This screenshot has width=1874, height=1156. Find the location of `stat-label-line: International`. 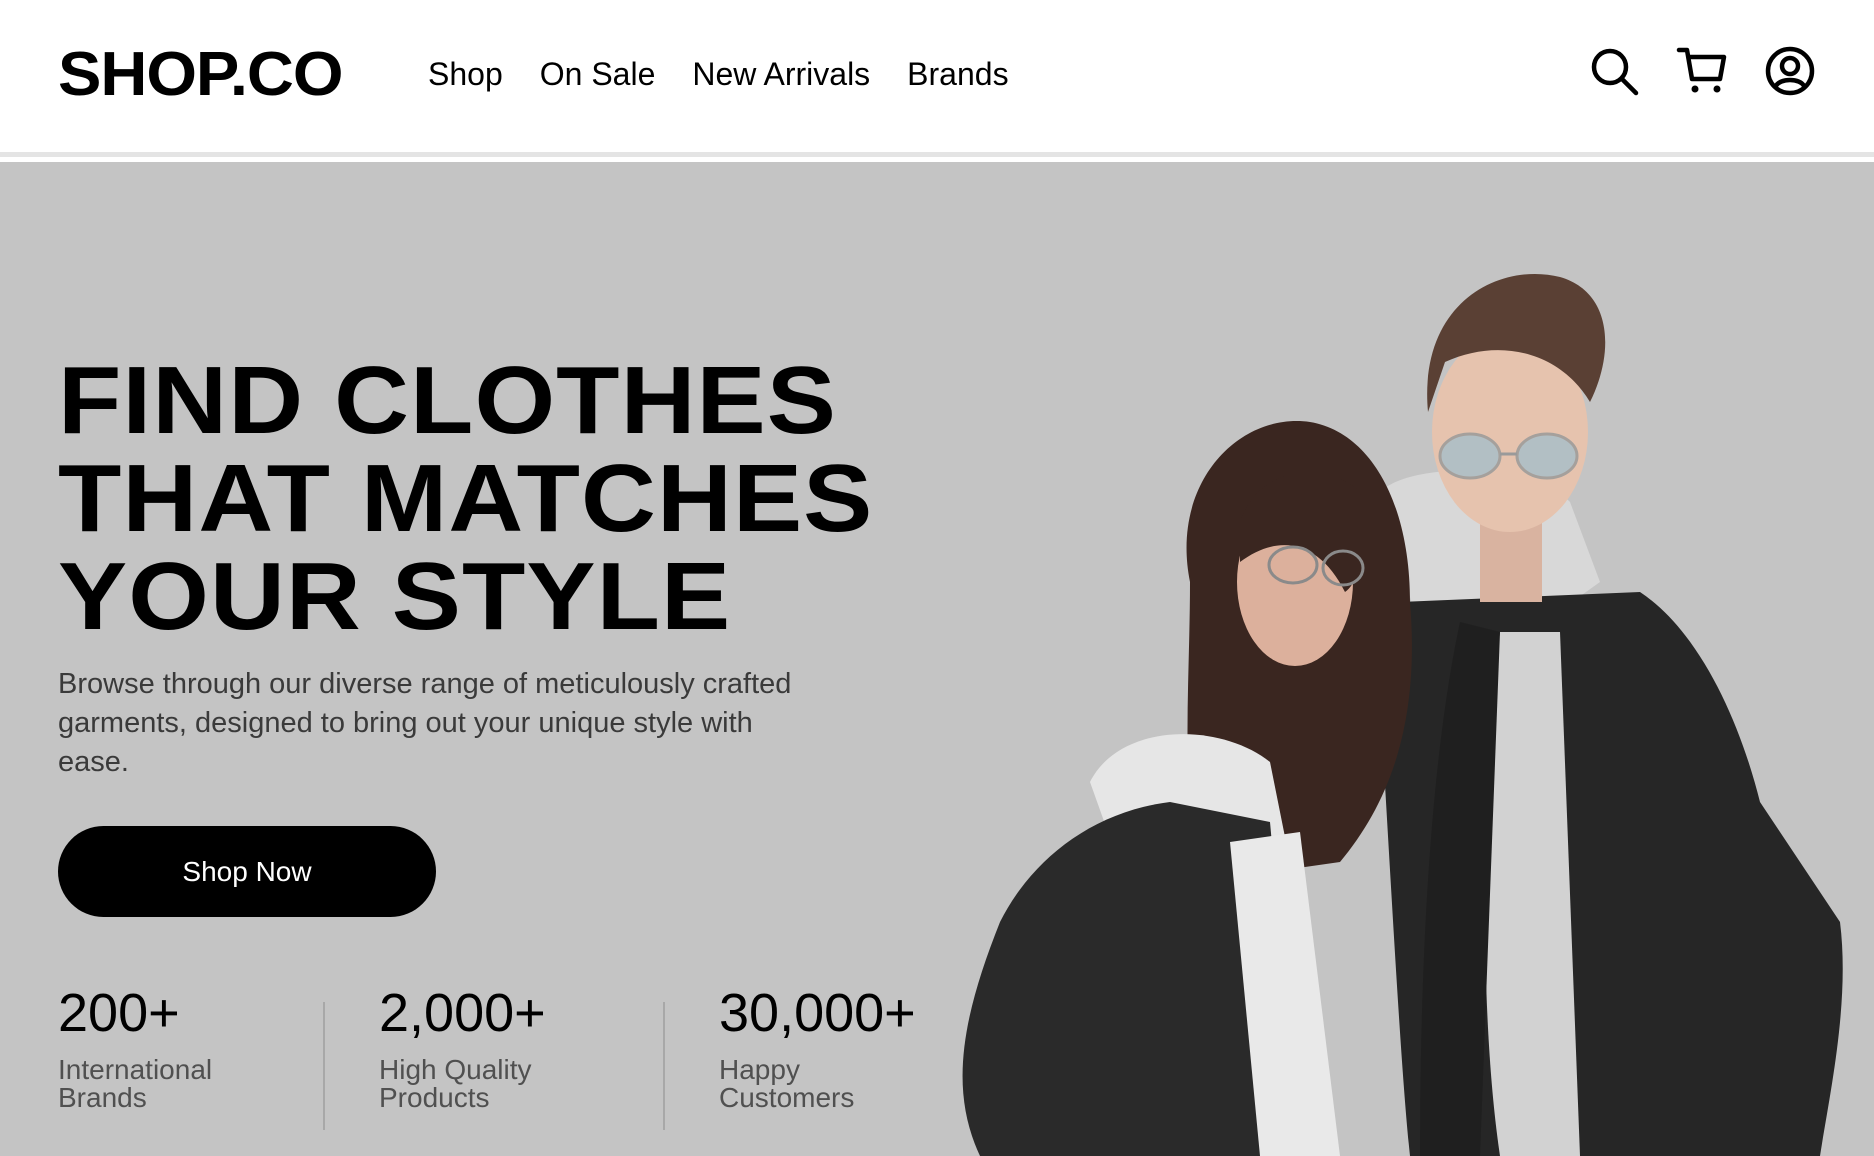

stat-label-line: International is located at coordinates (135, 1069).